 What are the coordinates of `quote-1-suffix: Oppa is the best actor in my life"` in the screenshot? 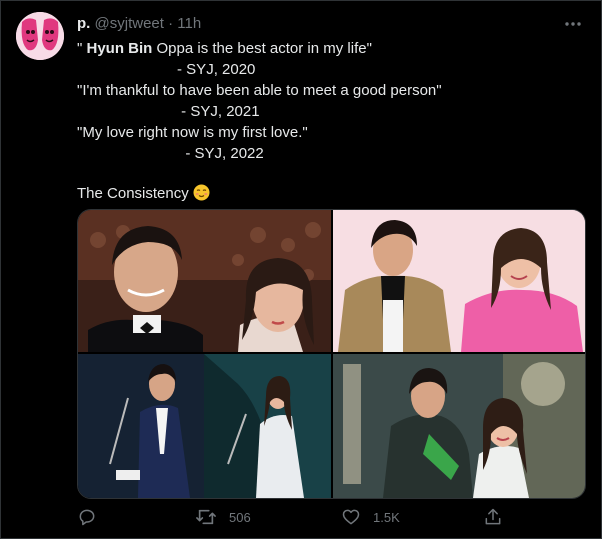 It's located at (262, 48).